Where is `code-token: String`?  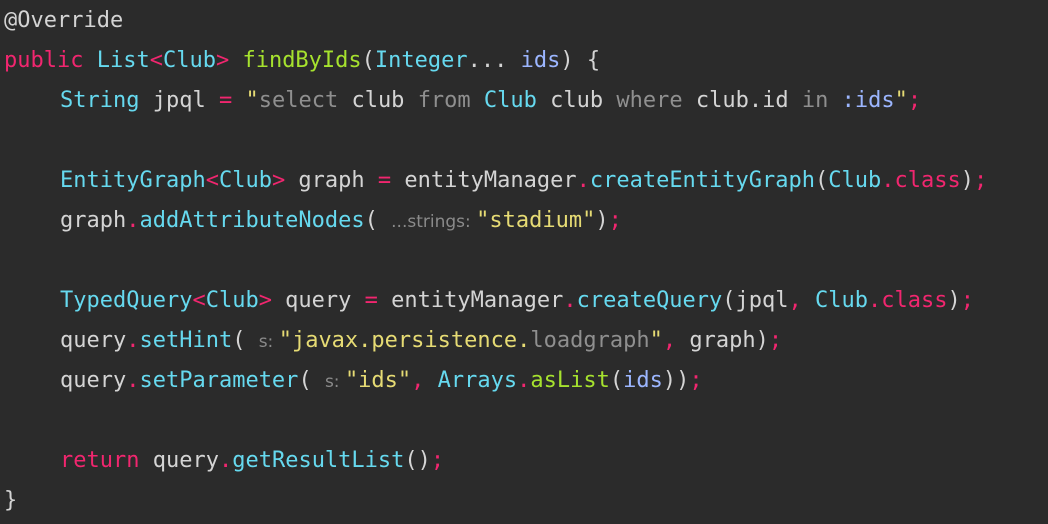 code-token: String is located at coordinates (100, 100).